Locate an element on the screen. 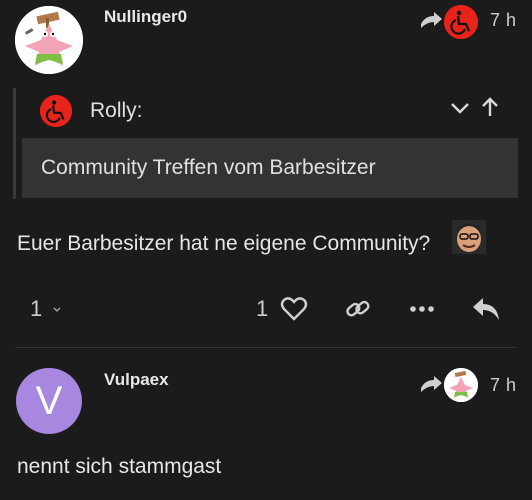 Image resolution: width=532 pixels, height=500 pixels. replies-count: 1 is located at coordinates (36, 309).